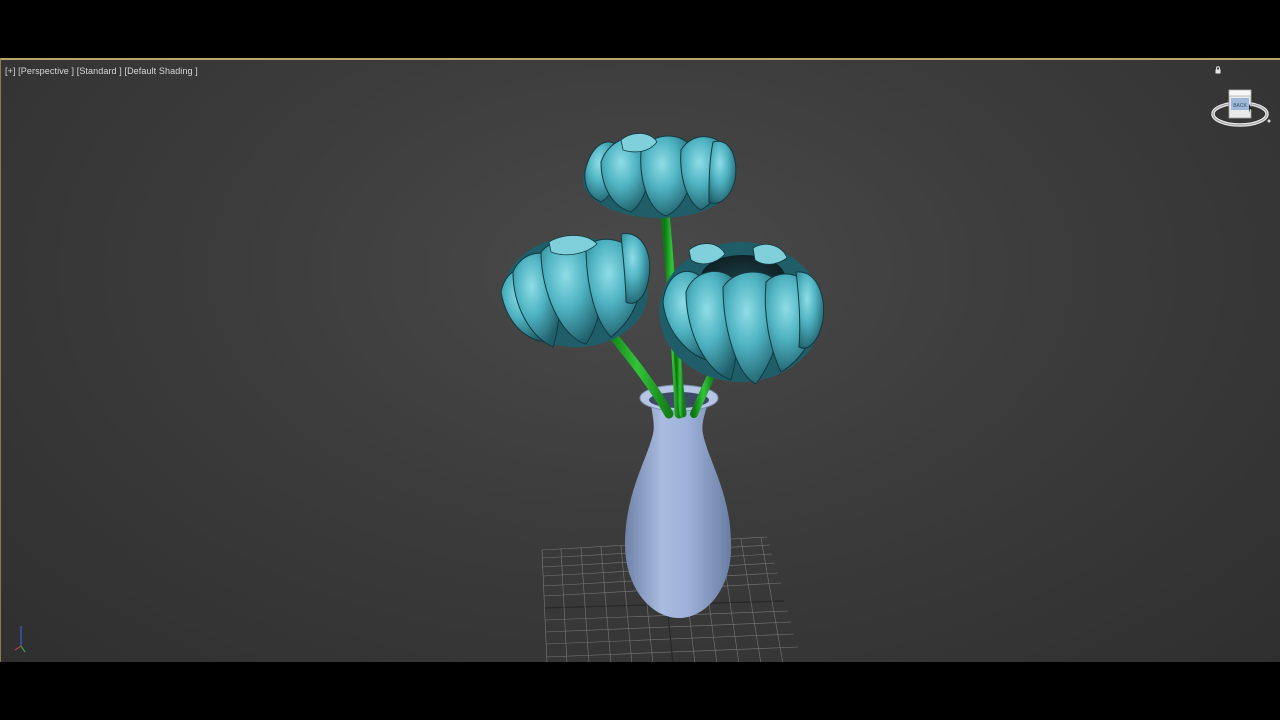  I want to click on viewcube-face-label: BACK, so click(1240, 106).